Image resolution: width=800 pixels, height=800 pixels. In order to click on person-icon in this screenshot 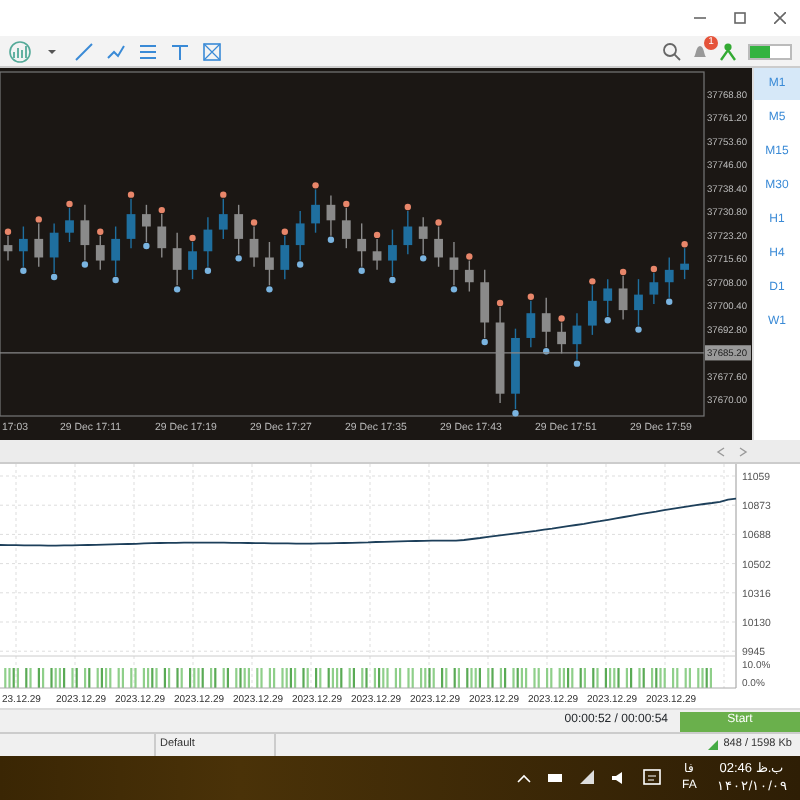, I will do `click(728, 51)`.